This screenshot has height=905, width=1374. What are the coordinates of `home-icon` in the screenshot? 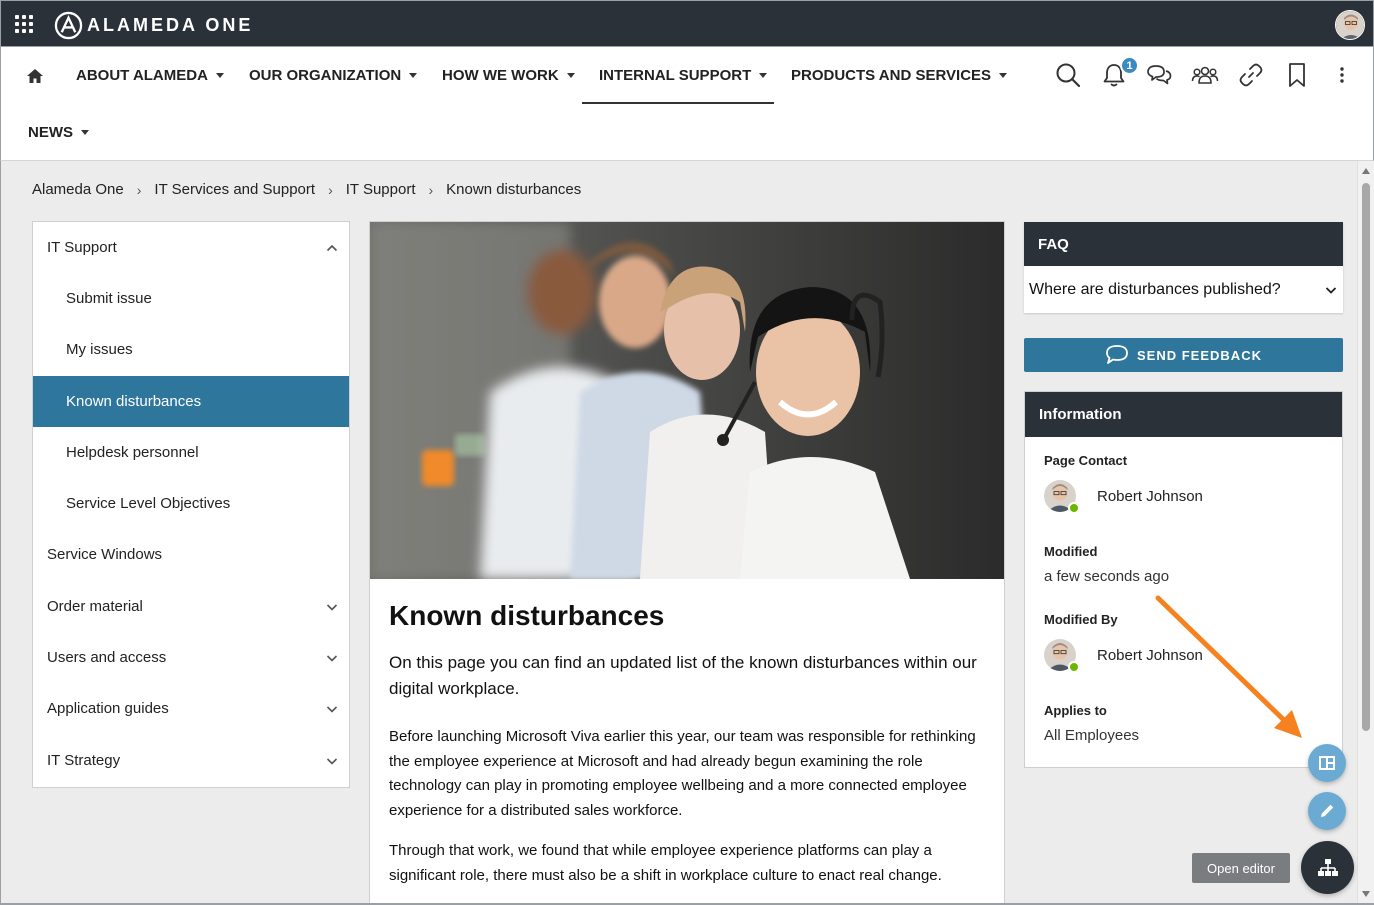 It's located at (35, 76).